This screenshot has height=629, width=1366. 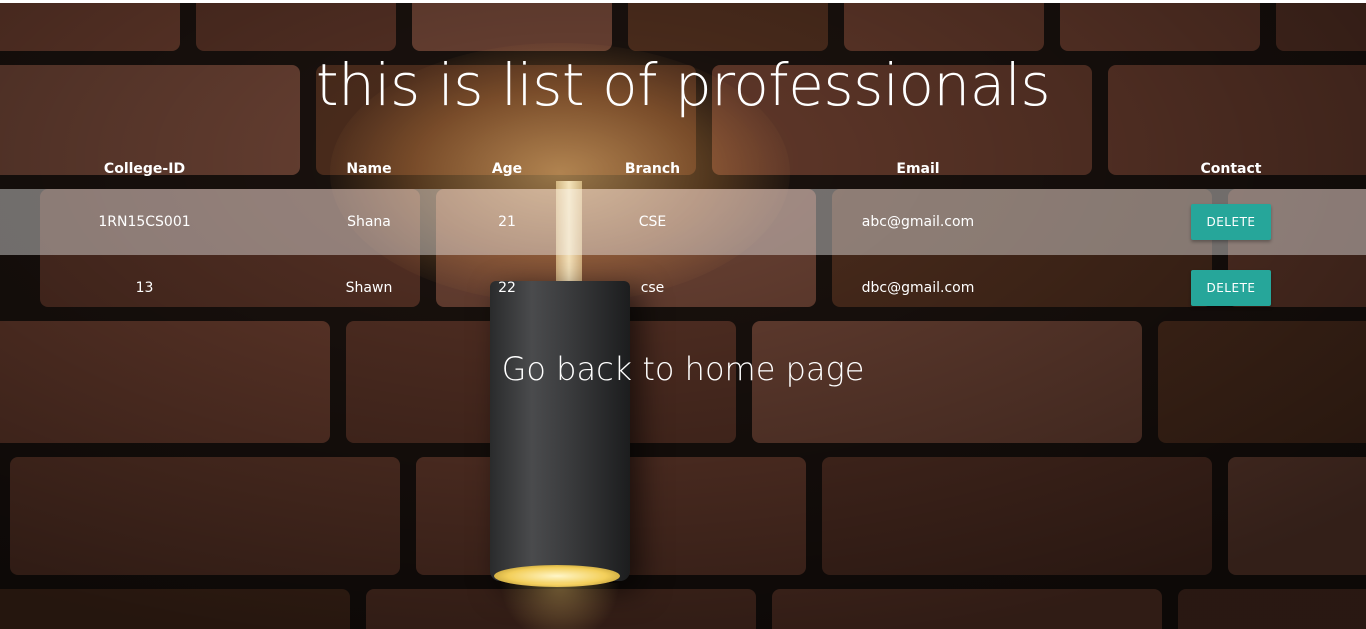 I want to click on page-title: this is list of professionals, so click(x=683, y=85).